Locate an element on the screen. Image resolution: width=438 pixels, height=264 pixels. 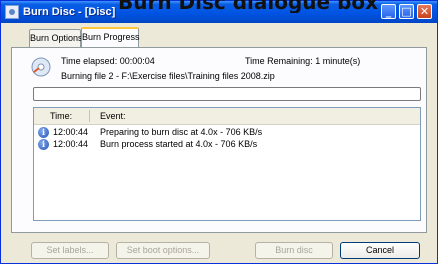
burn-progress-bar is located at coordinates (227, 94).